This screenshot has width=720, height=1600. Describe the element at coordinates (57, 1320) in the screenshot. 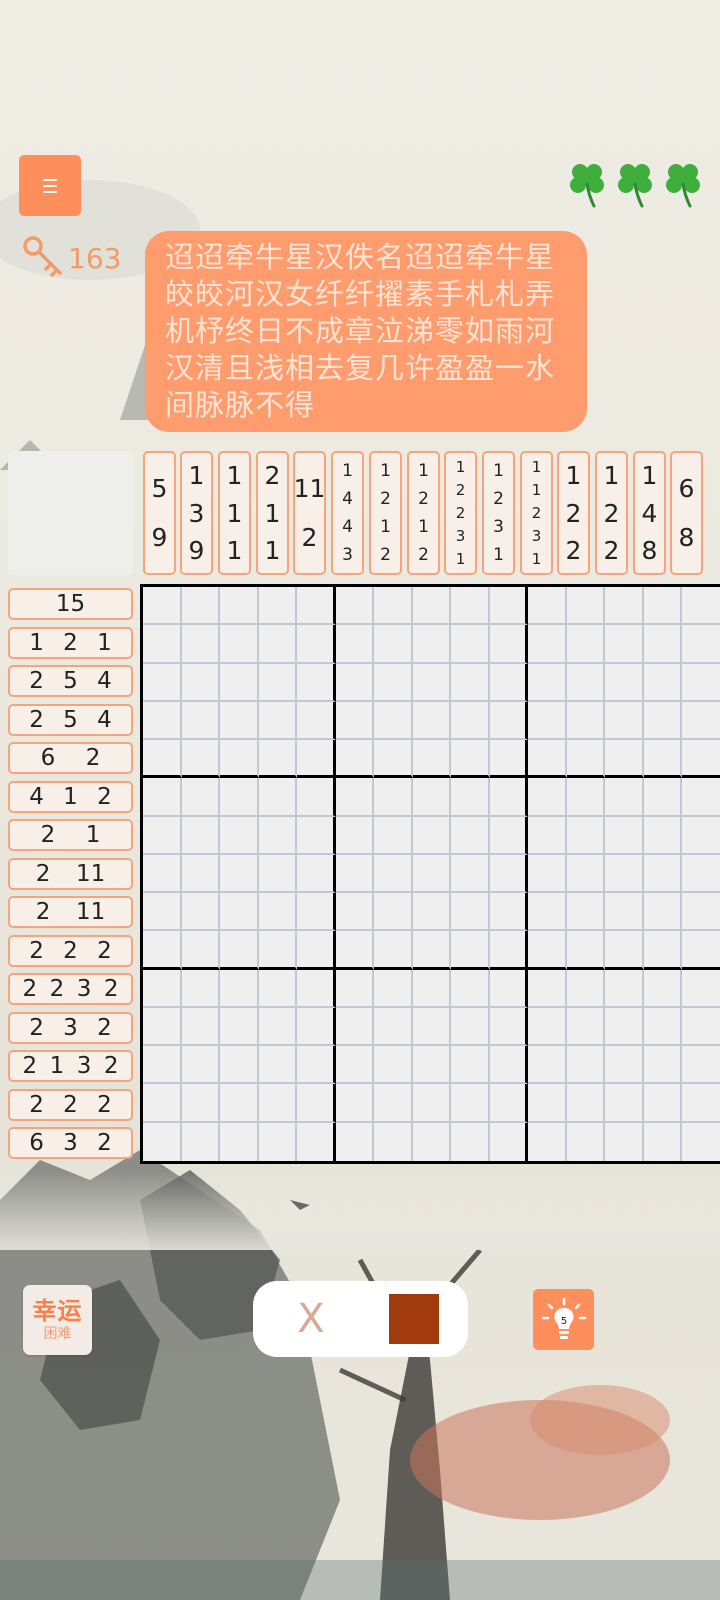

I see `lucky-difficulty-button: 幸运 困难` at that location.